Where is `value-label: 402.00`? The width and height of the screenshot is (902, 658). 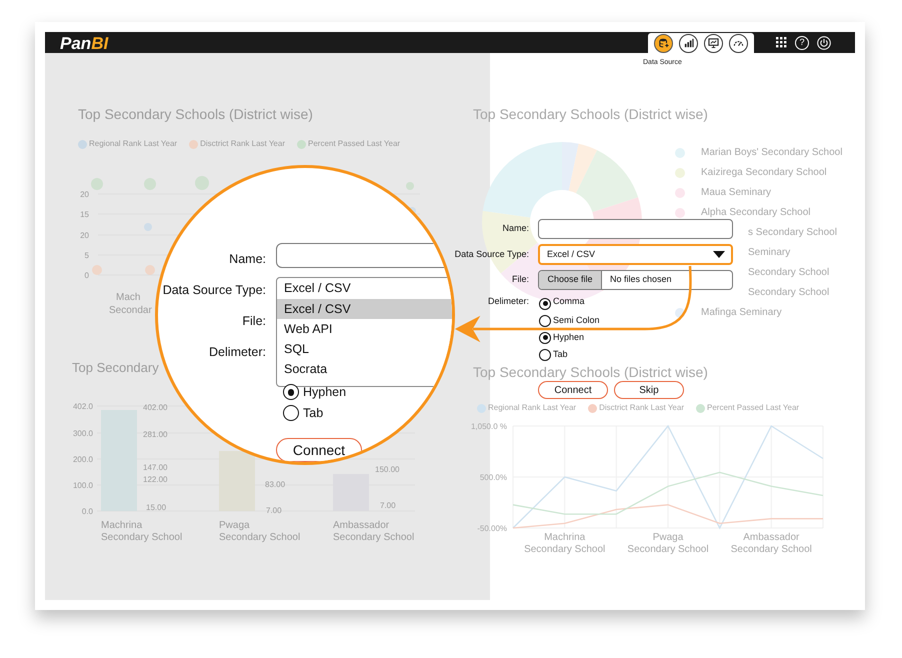 value-label: 402.00 is located at coordinates (155, 407).